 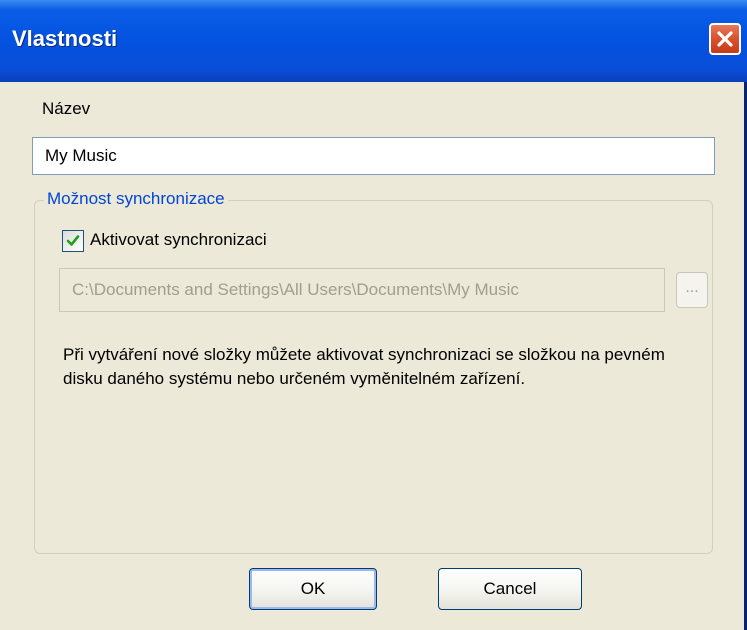 What do you see at coordinates (313, 589) in the screenshot?
I see `ok-button: OK` at bounding box center [313, 589].